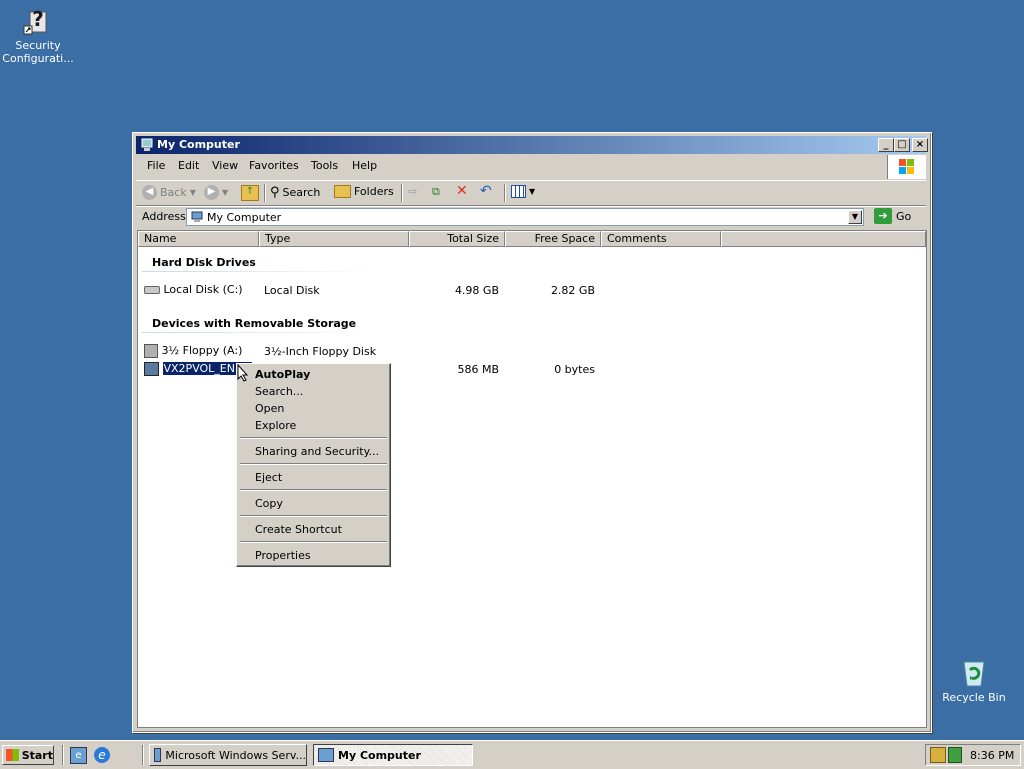 This screenshot has height=769, width=1024. Describe the element at coordinates (324, 165) in the screenshot. I see `menu-tools: Tools` at that location.